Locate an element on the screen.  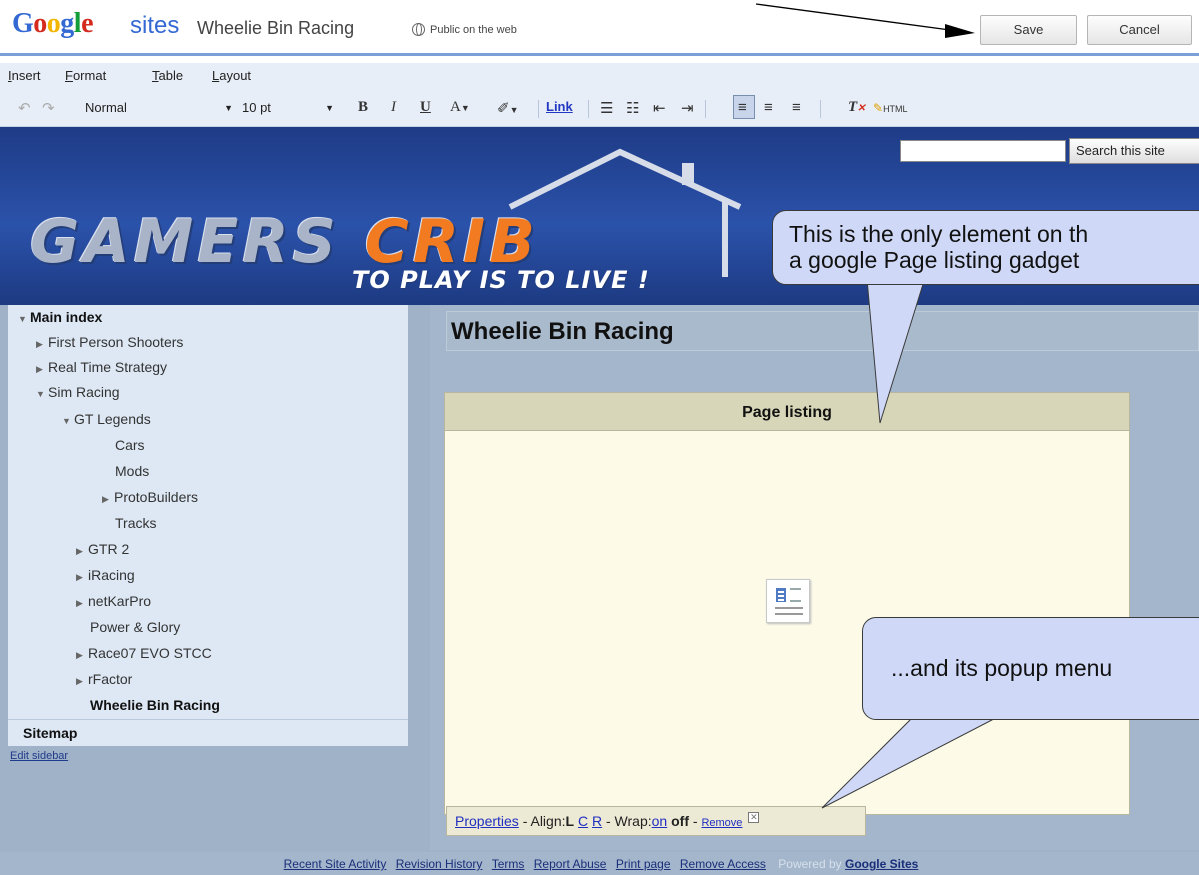
menu-bar: Insert Format Table Layout is located at coordinates (599, 77).